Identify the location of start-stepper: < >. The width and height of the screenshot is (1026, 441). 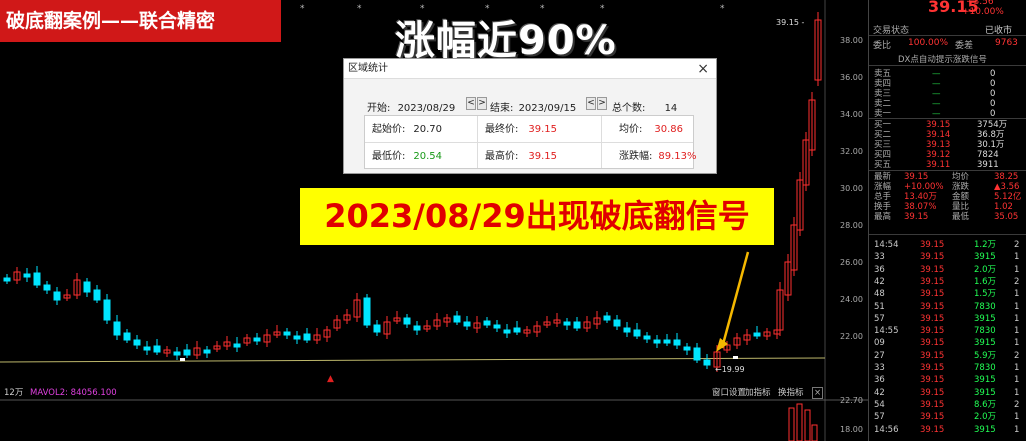
(477, 103).